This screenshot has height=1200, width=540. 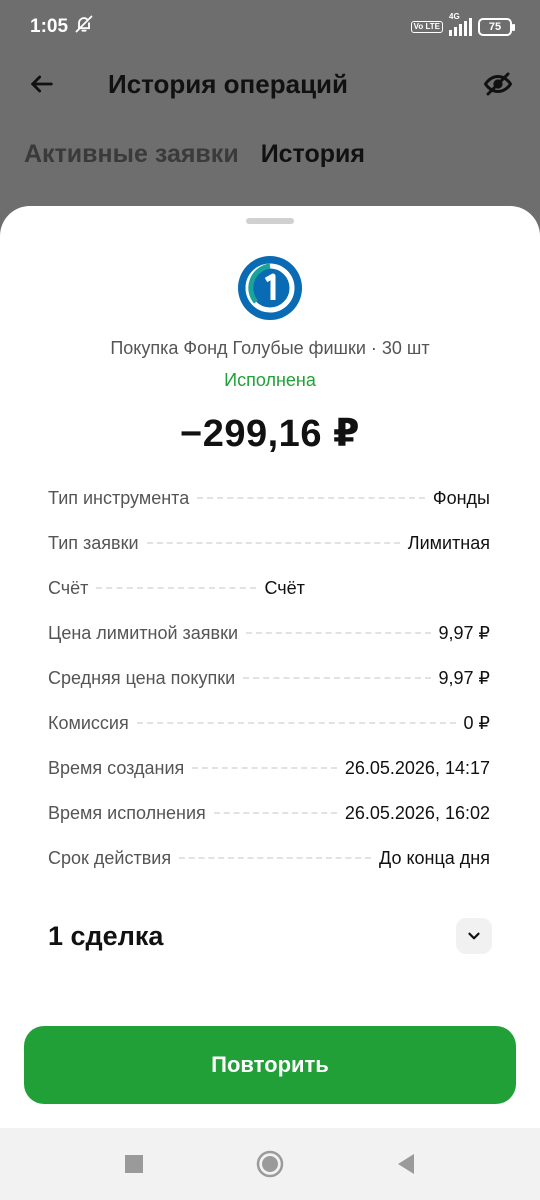 What do you see at coordinates (49, 26) in the screenshot?
I see `clock: 1:05` at bounding box center [49, 26].